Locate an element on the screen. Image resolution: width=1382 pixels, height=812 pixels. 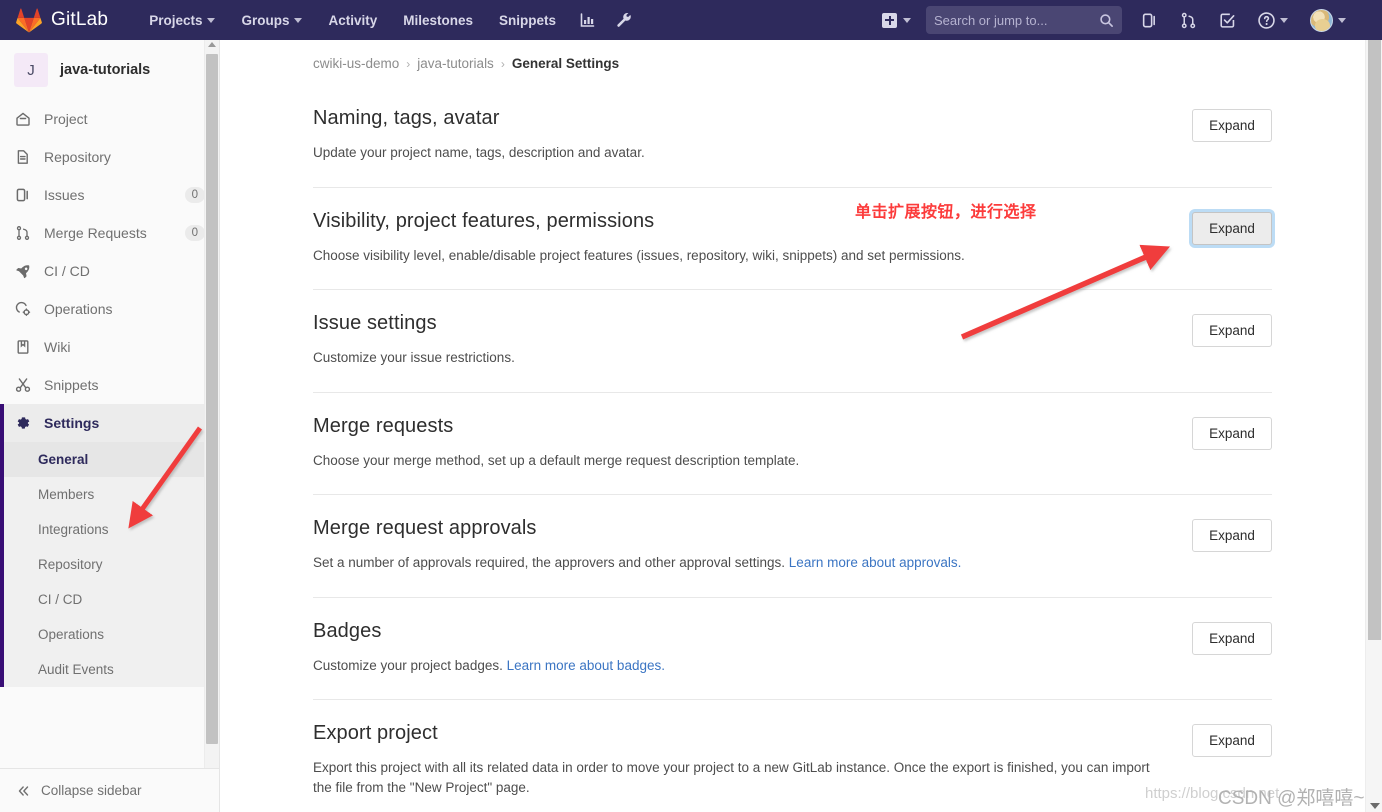
expand-button-visibility-features-permissions: Expand is located at coordinates (1232, 228).